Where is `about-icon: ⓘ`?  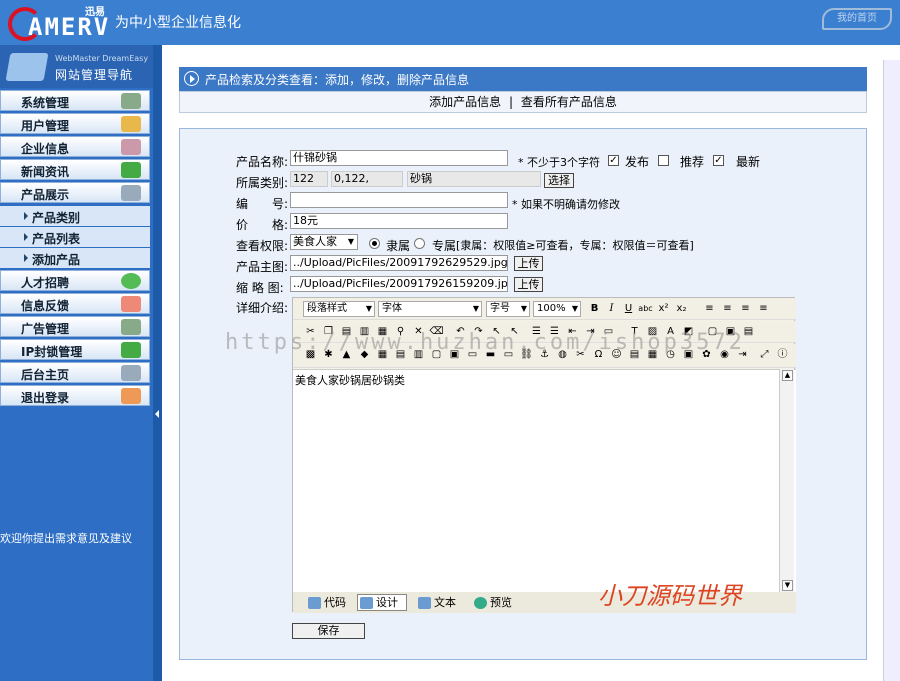 about-icon: ⓘ is located at coordinates (782, 354).